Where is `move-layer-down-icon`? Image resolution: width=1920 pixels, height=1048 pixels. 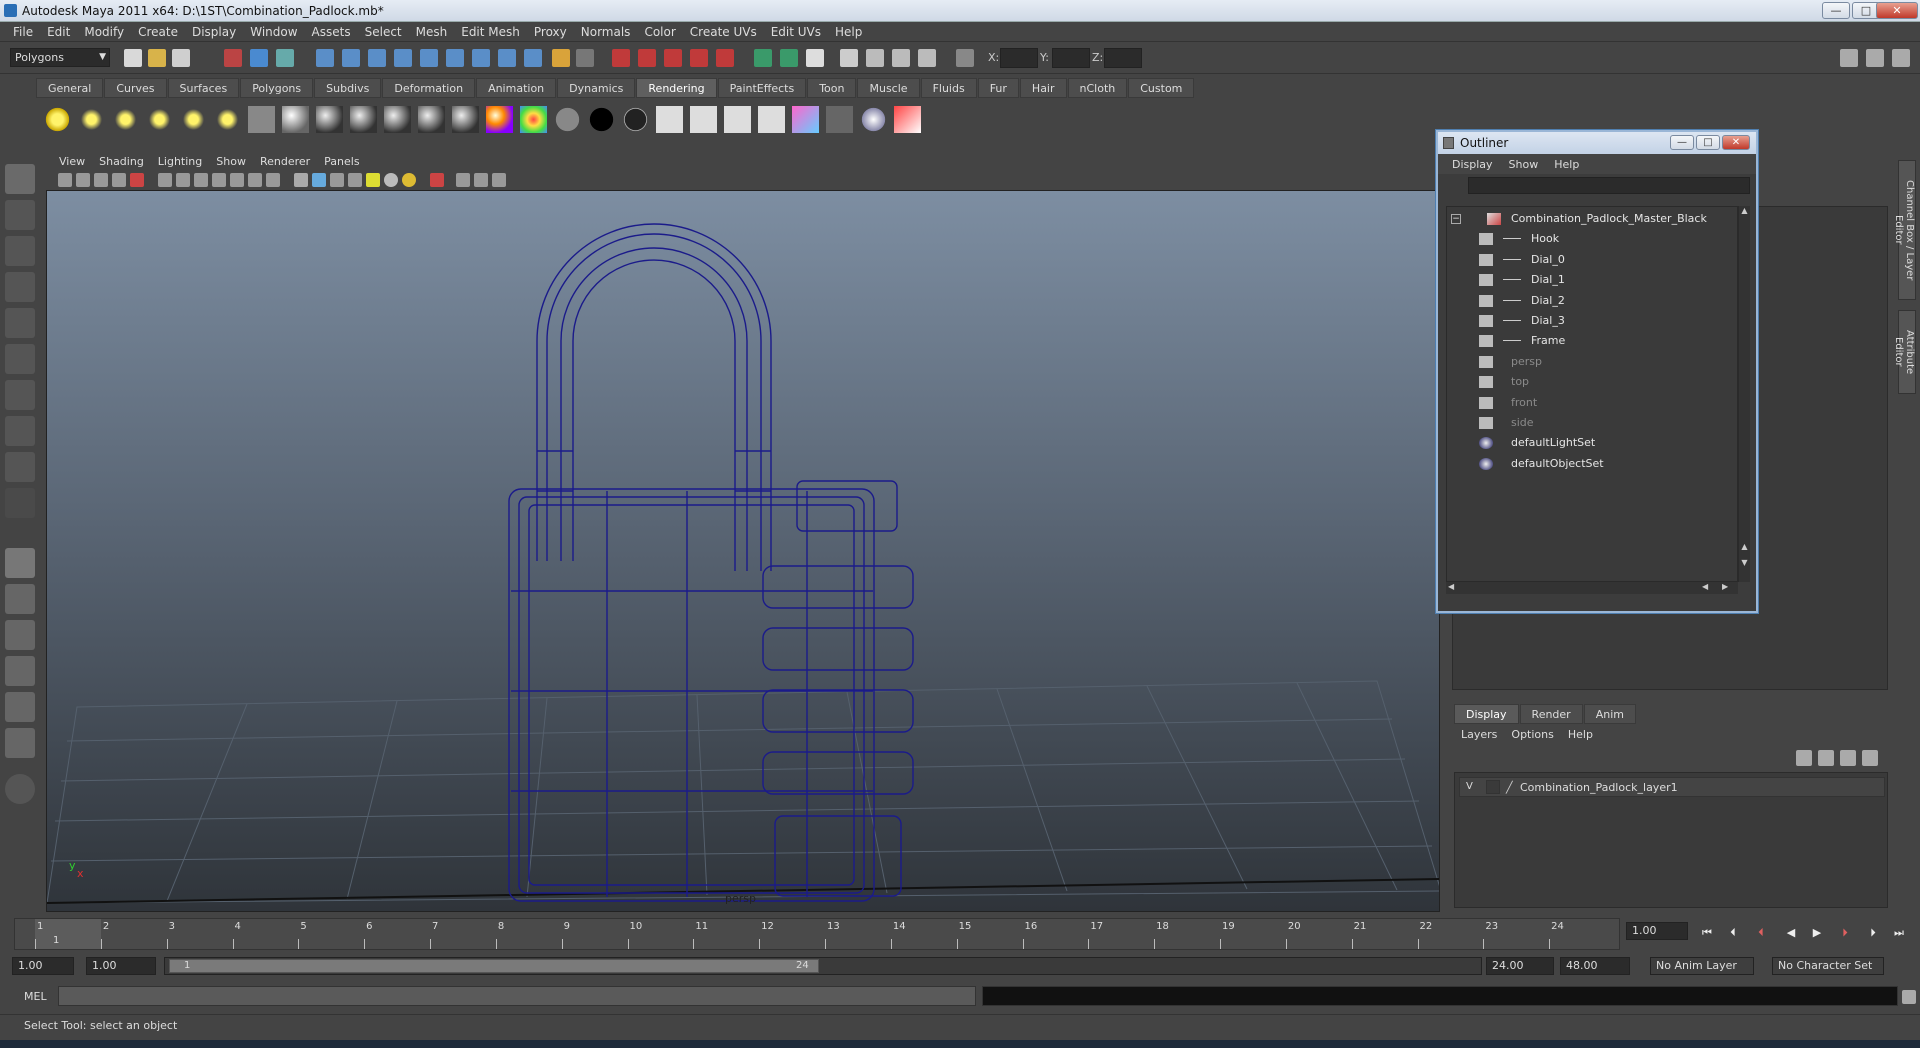
move-layer-down-icon is located at coordinates (1870, 758).